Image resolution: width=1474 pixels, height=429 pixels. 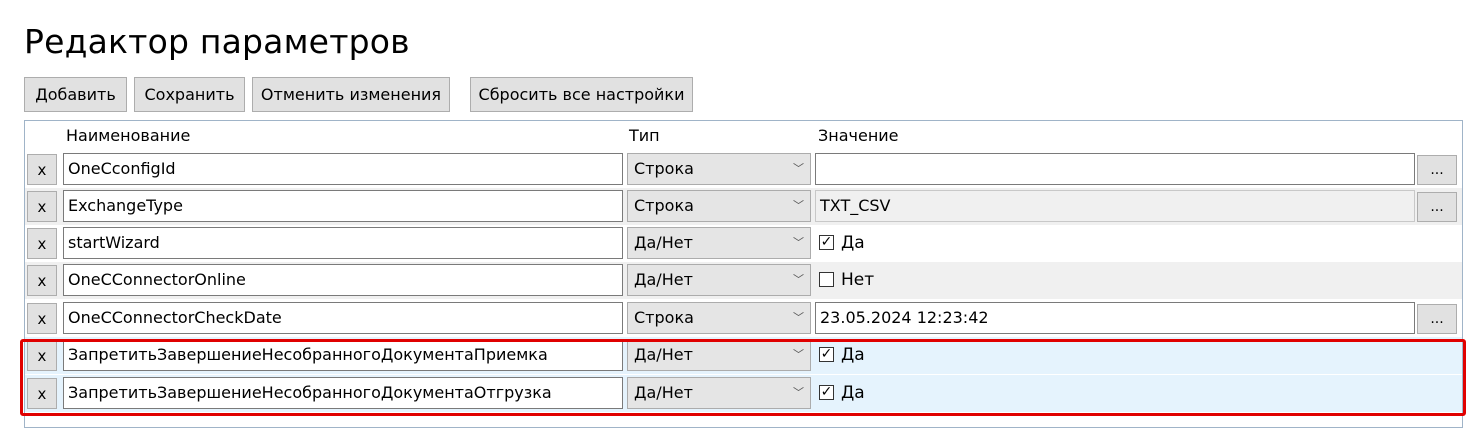 What do you see at coordinates (343, 169) in the screenshot?
I see `parameter-name-field: OneCconfigId` at bounding box center [343, 169].